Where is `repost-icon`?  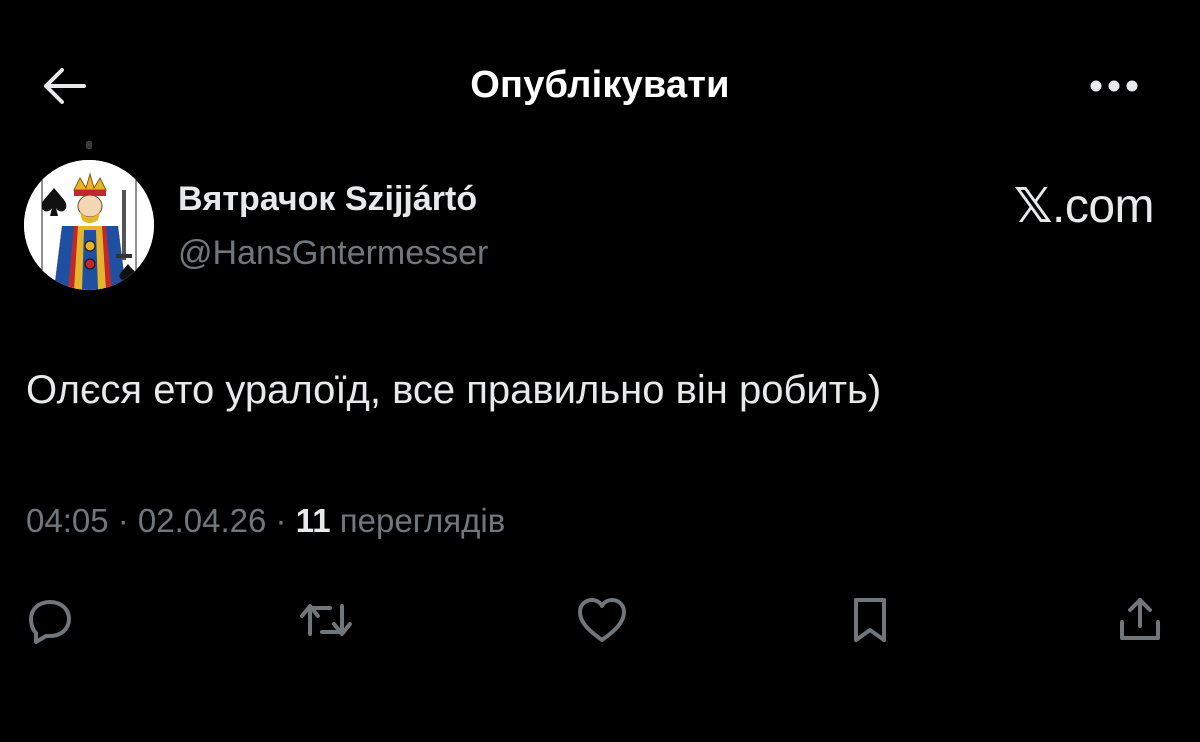 repost-icon is located at coordinates (326, 620).